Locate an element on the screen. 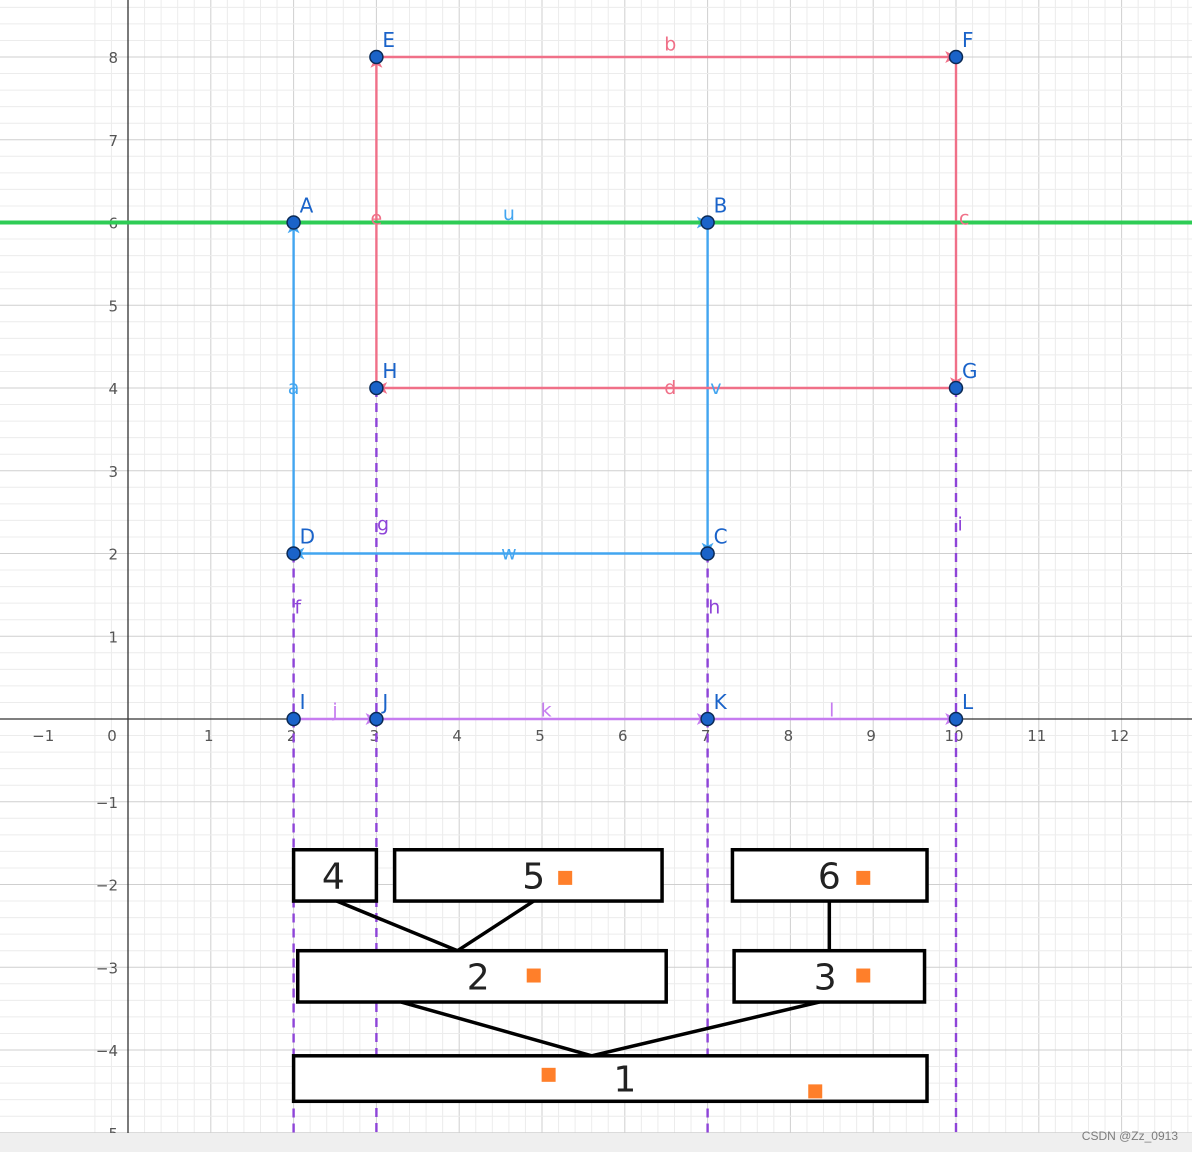  x-tick-label: 9 is located at coordinates (871, 736).